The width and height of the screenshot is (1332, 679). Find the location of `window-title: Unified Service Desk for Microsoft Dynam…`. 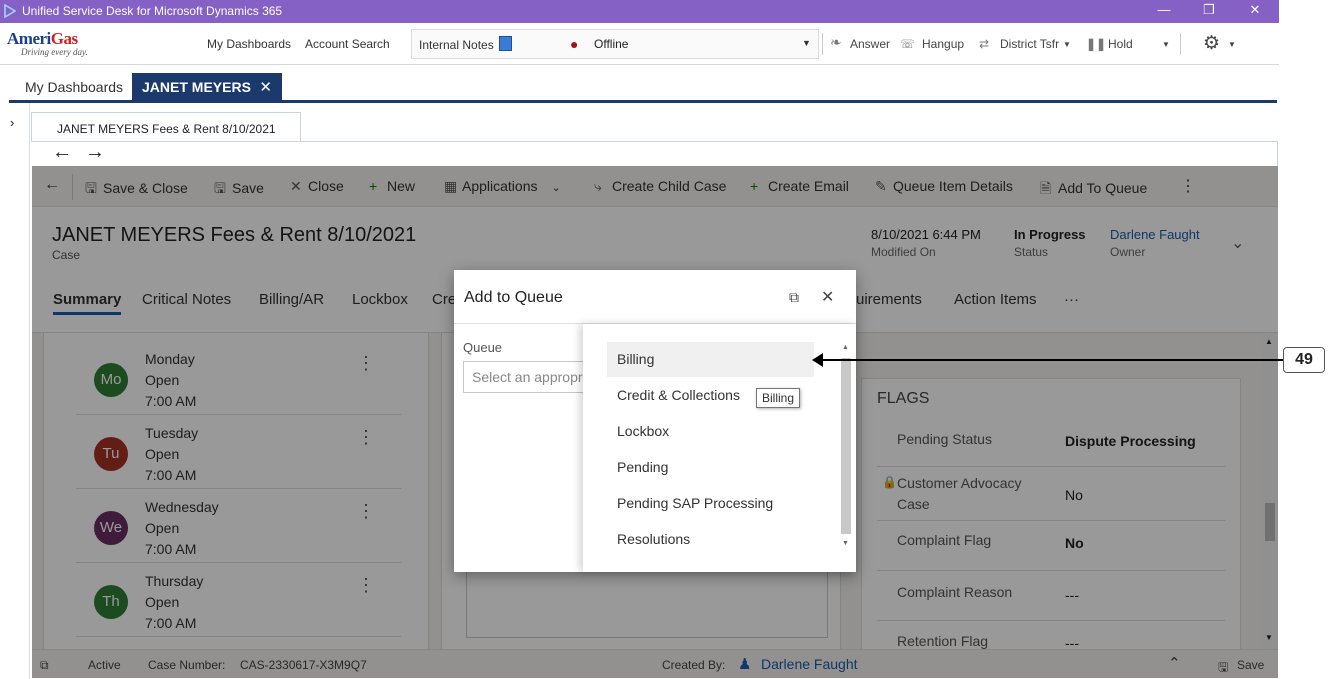

window-title: Unified Service Desk for Microsoft Dynam… is located at coordinates (152, 11).